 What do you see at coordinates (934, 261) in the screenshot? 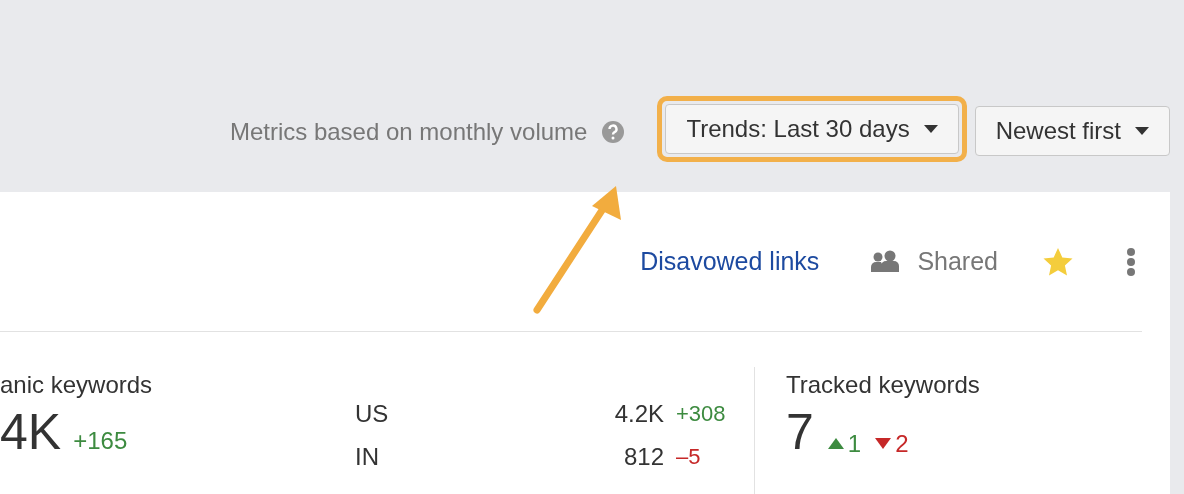
I see `shared-button: Shared` at bounding box center [934, 261].